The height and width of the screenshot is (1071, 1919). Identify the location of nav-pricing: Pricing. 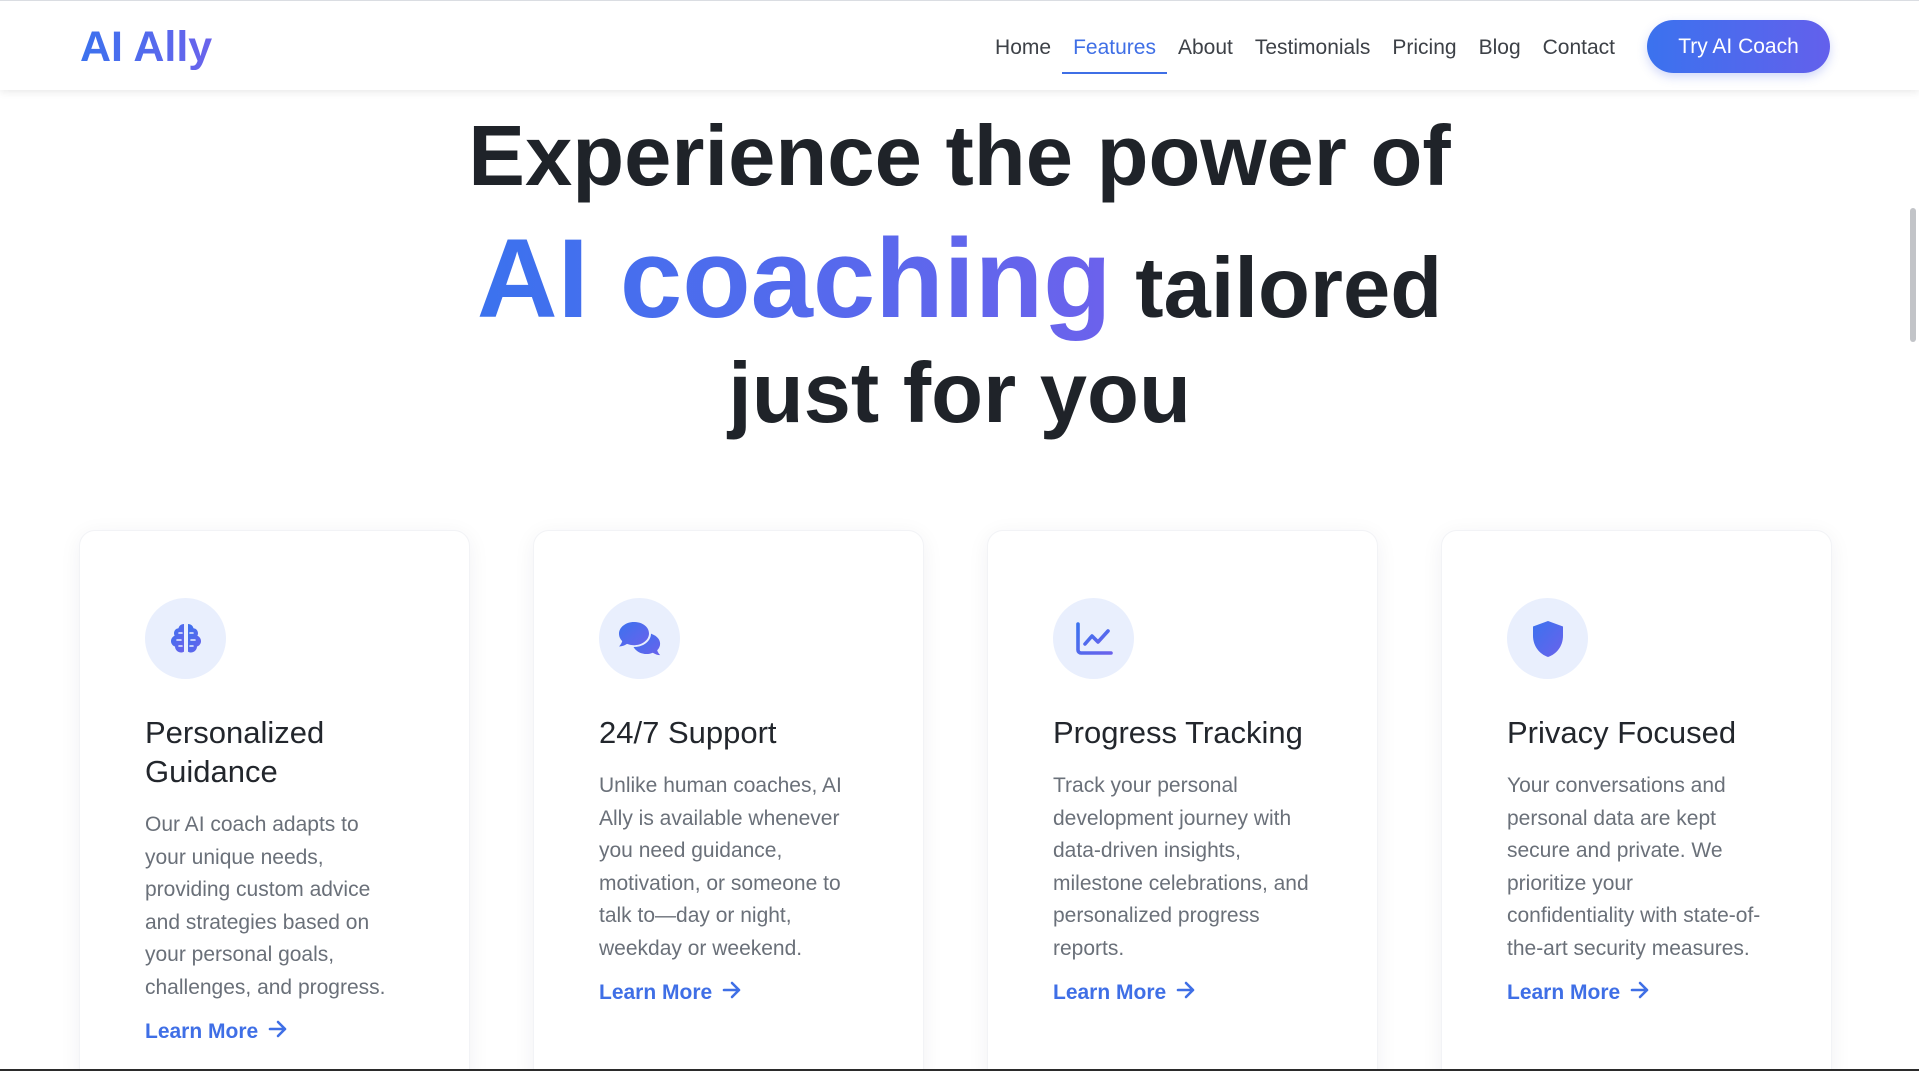
(1424, 52).